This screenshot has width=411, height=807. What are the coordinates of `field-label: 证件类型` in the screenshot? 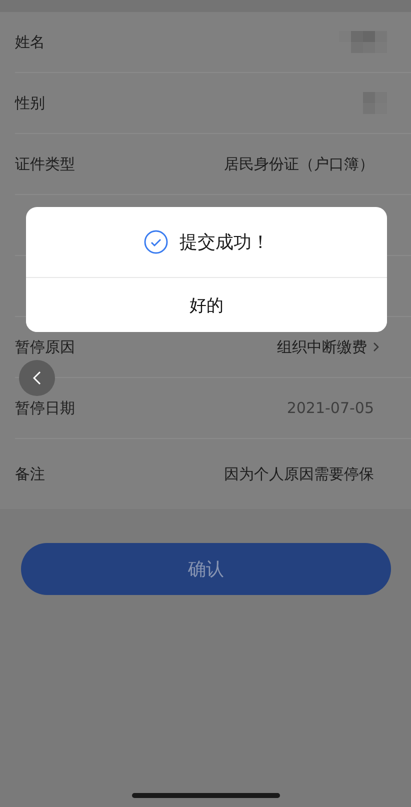 It's located at (45, 164).